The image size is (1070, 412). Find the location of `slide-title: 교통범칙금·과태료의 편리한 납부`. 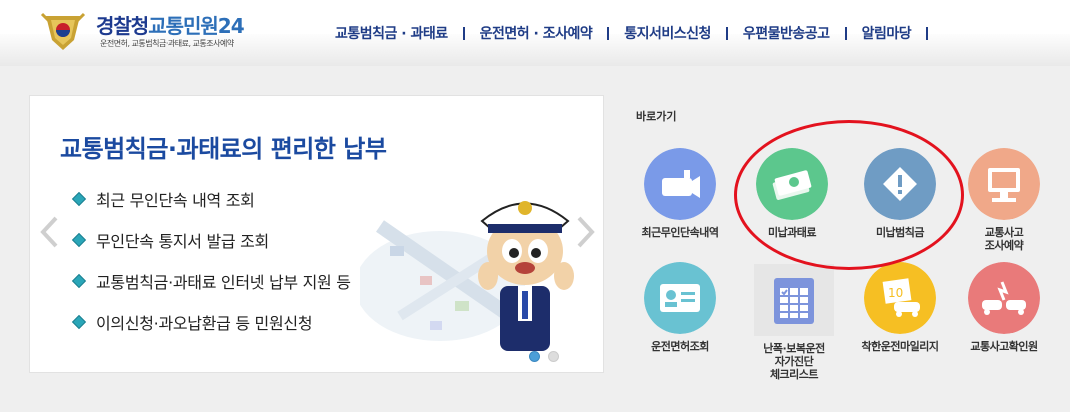

slide-title: 교통범칙금·과태료의 편리한 납부 is located at coordinates (223, 149).